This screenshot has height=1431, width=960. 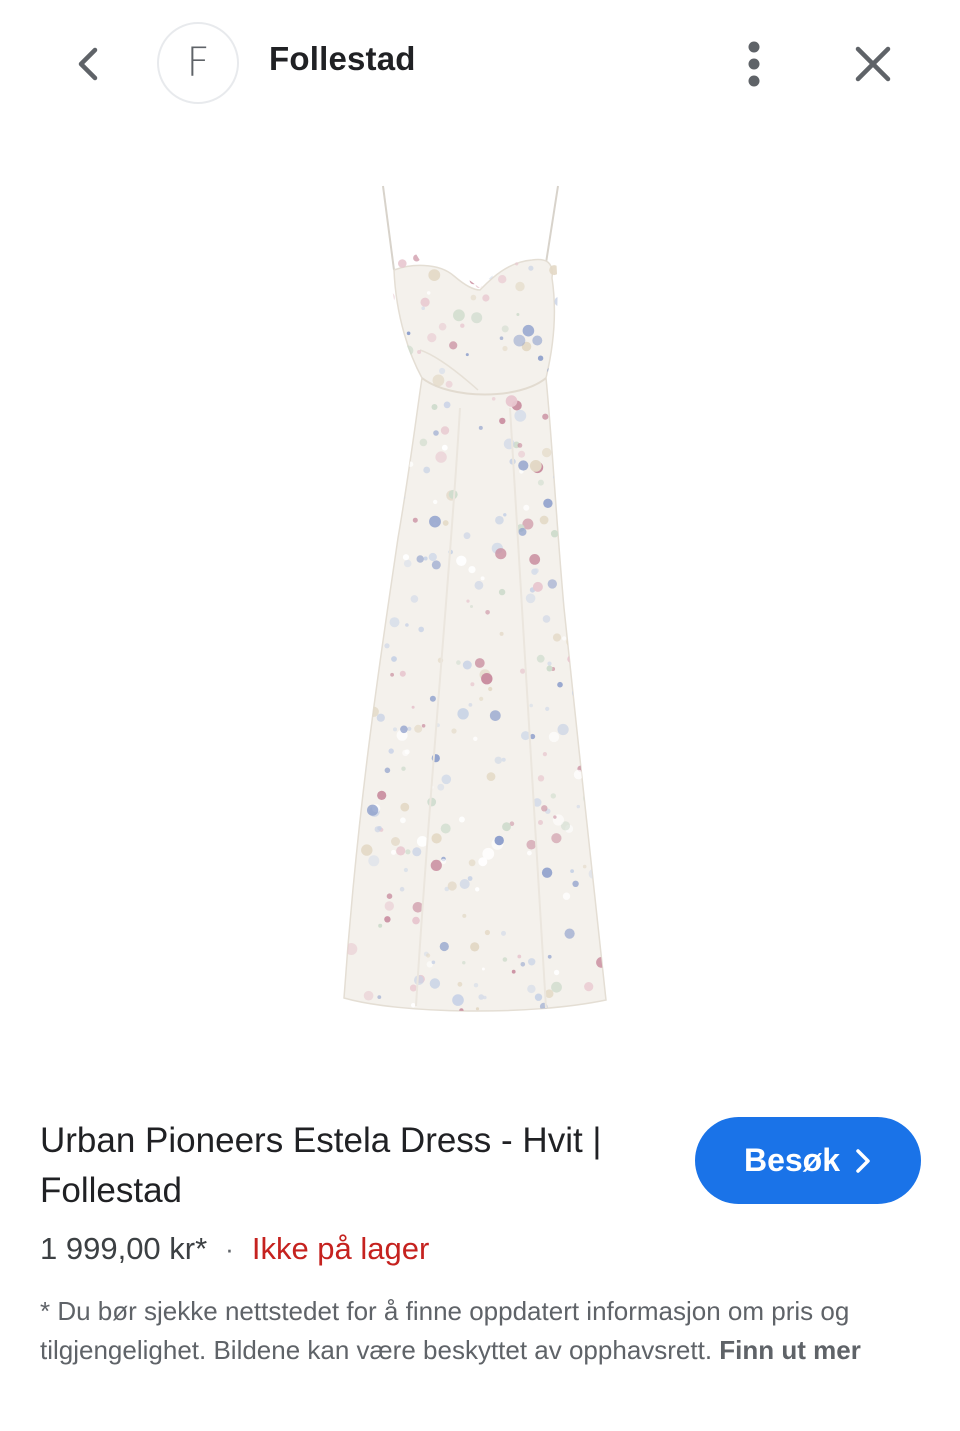 I want to click on site-name: Follestad, so click(x=342, y=59).